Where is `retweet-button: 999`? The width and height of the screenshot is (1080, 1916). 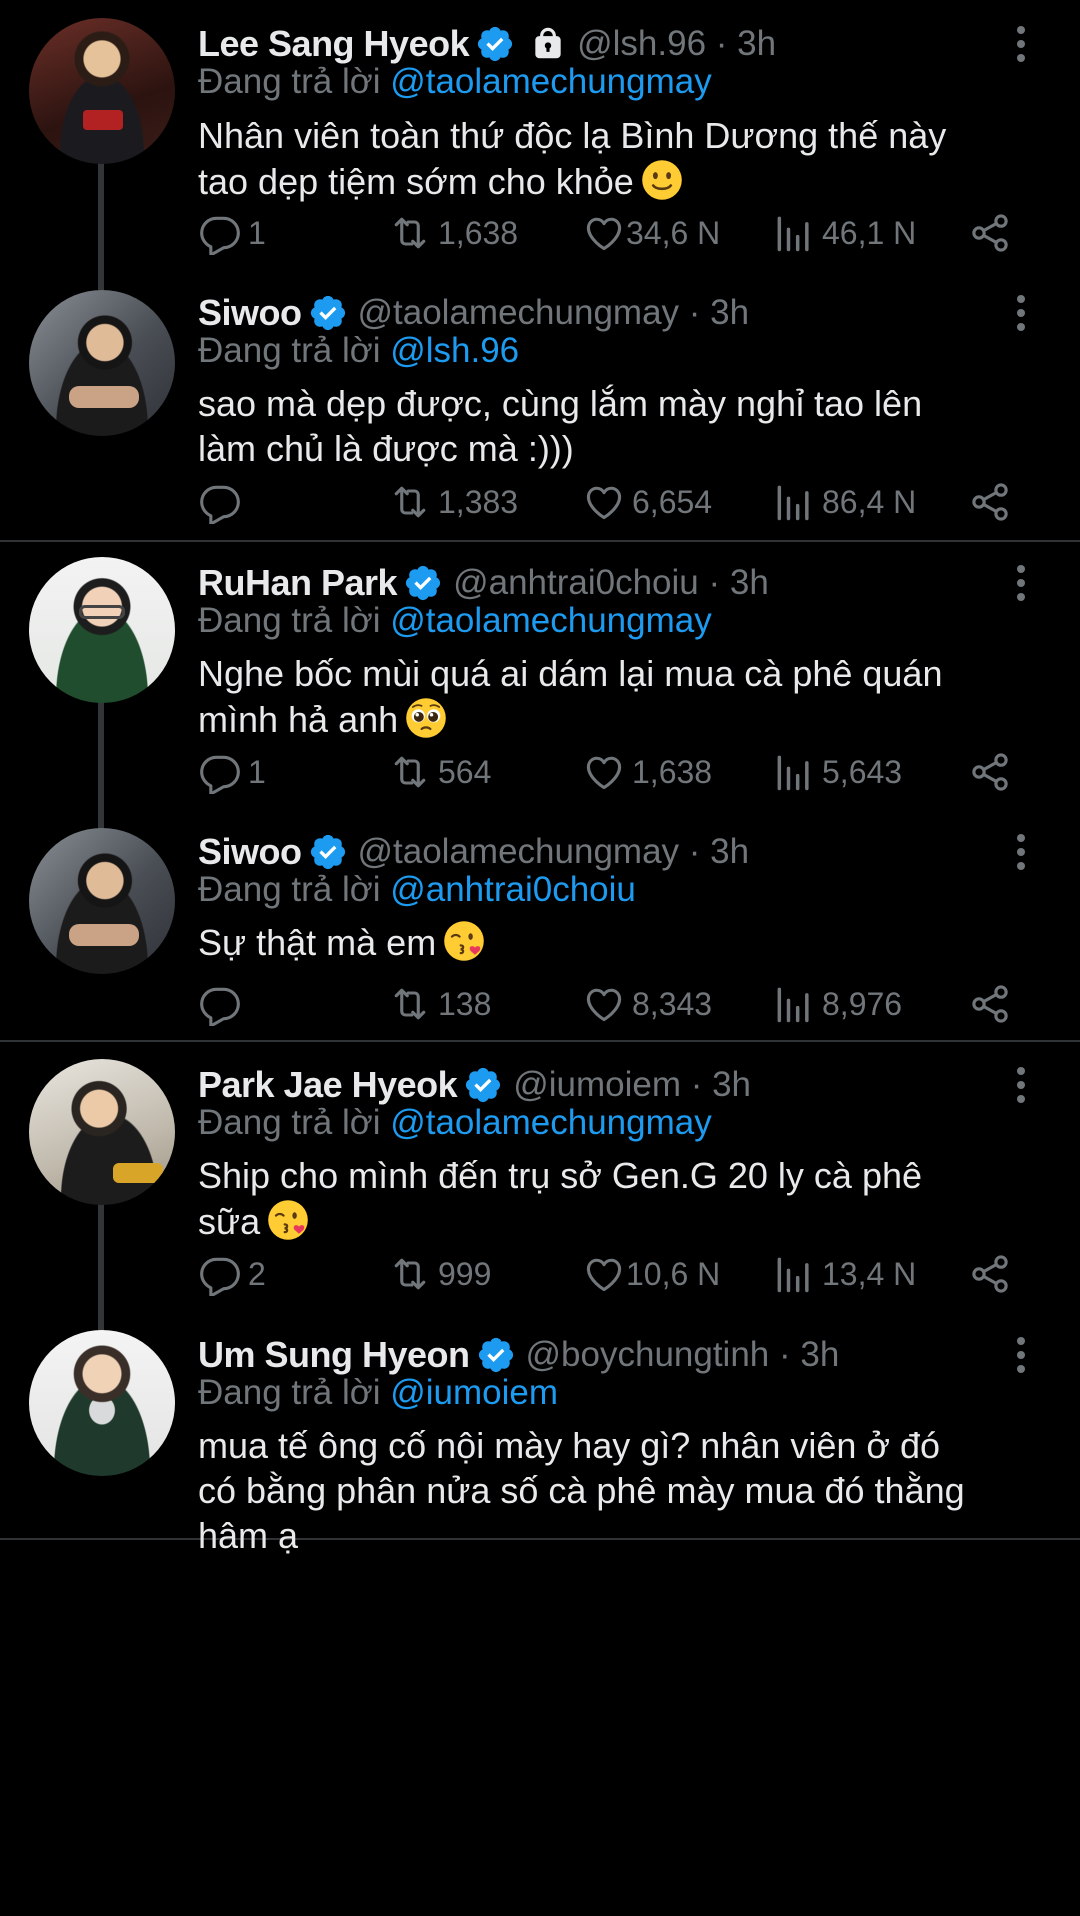 retweet-button: 999 is located at coordinates (439, 1274).